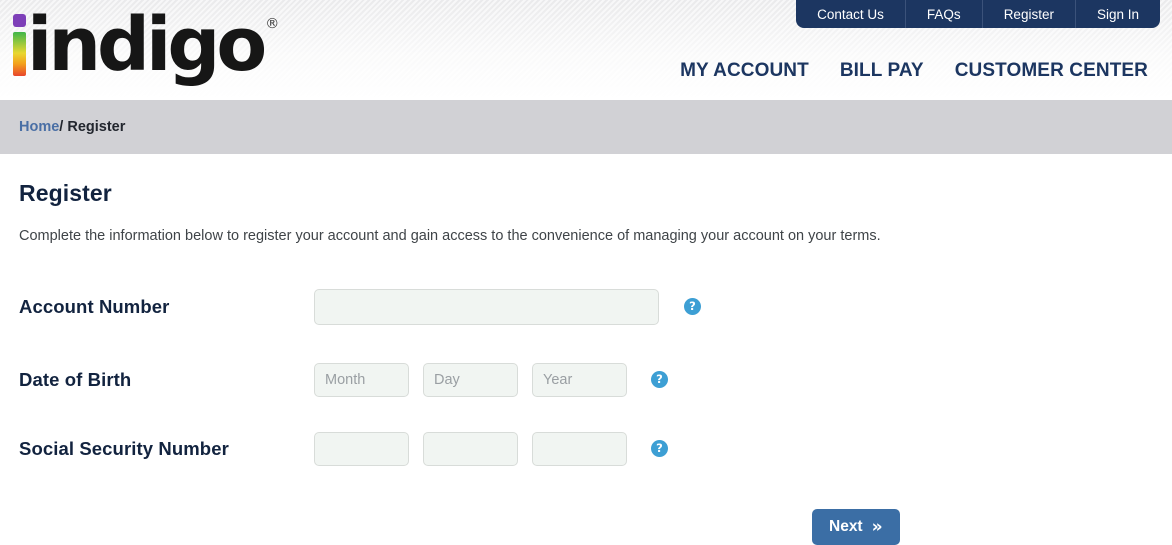 The image size is (1172, 545). I want to click on fields-account-number: ?, so click(507, 306).